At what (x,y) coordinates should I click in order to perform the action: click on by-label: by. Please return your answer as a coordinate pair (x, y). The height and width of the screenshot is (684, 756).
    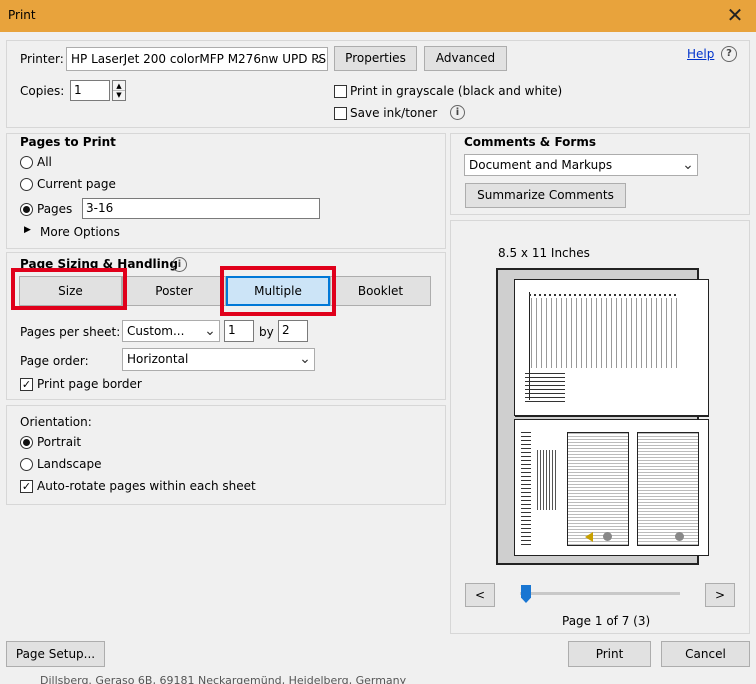
    Looking at the image, I should click on (266, 332).